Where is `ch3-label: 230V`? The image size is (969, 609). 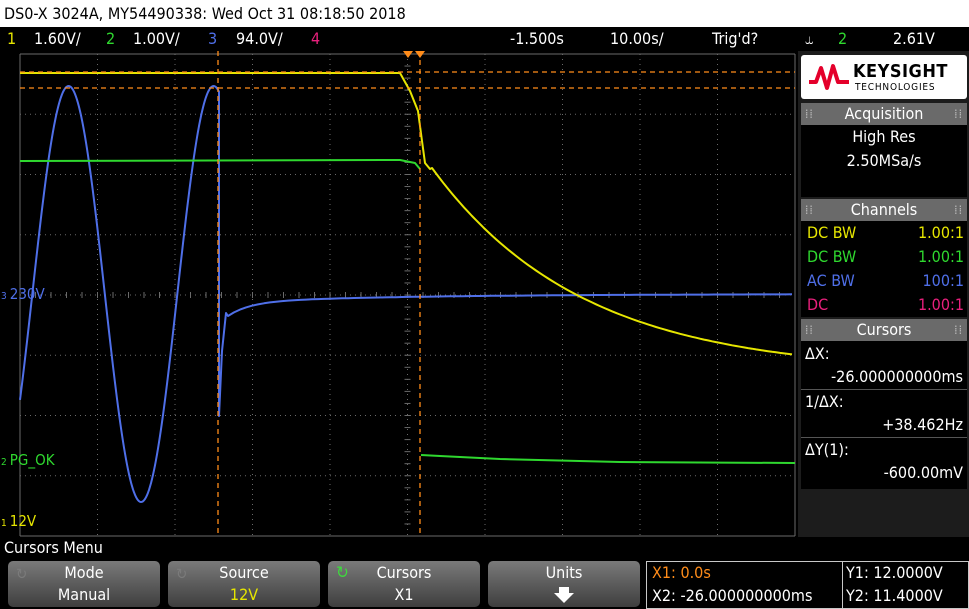
ch3-label: 230V is located at coordinates (27, 294).